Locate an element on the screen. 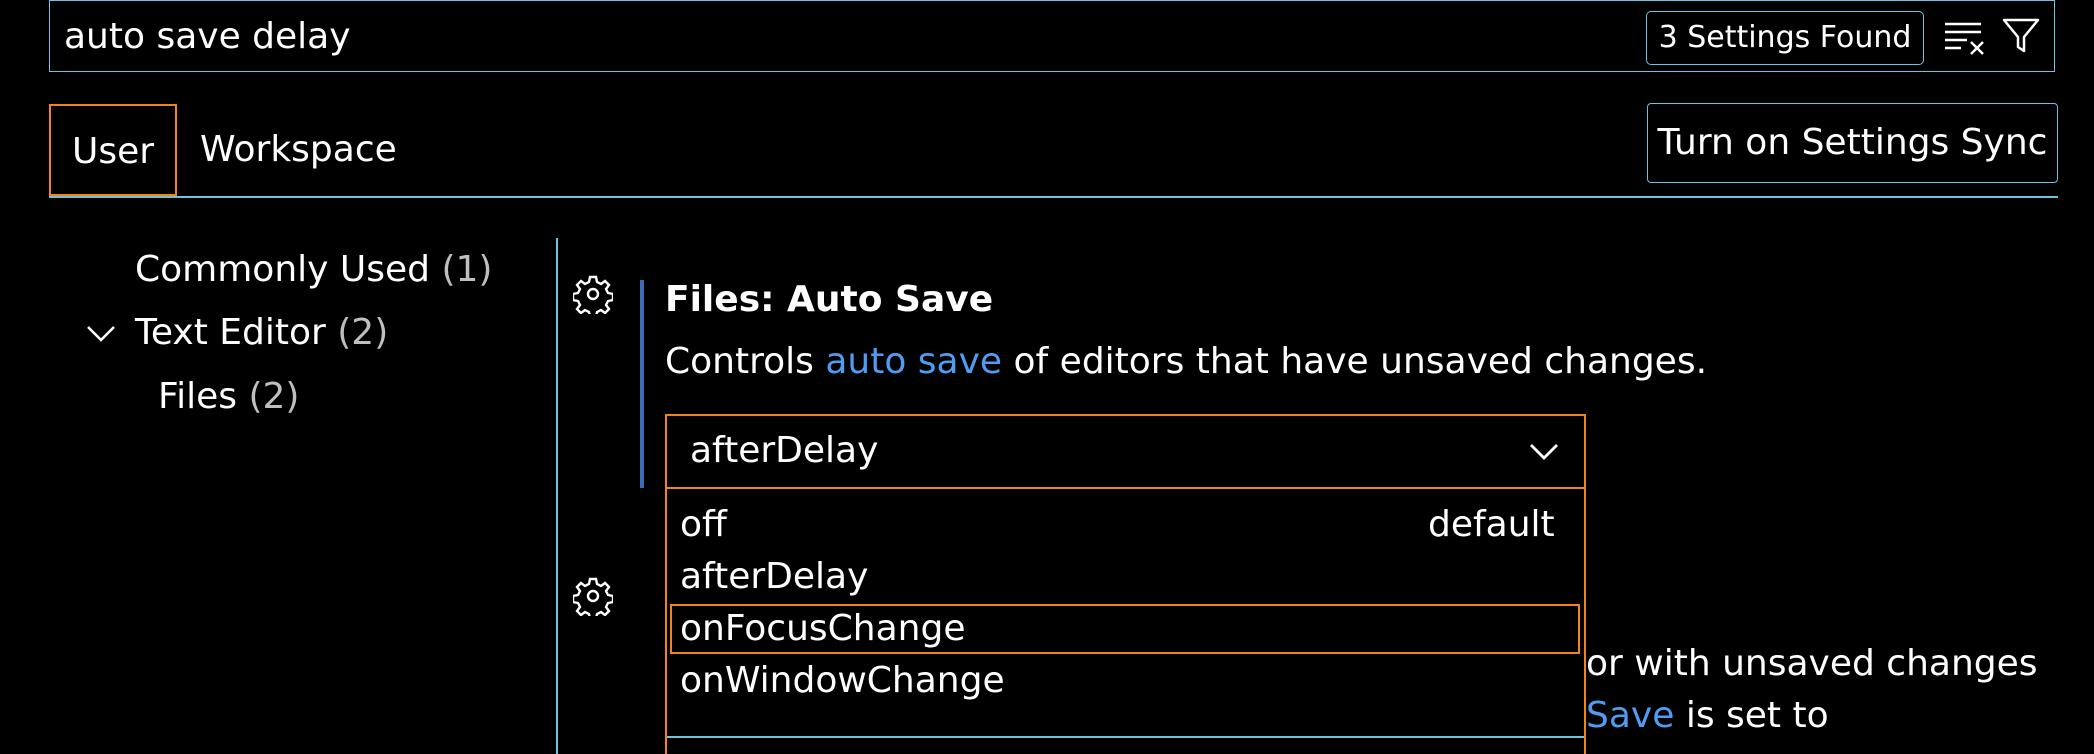  toc-item-label: Files is located at coordinates (197, 396).